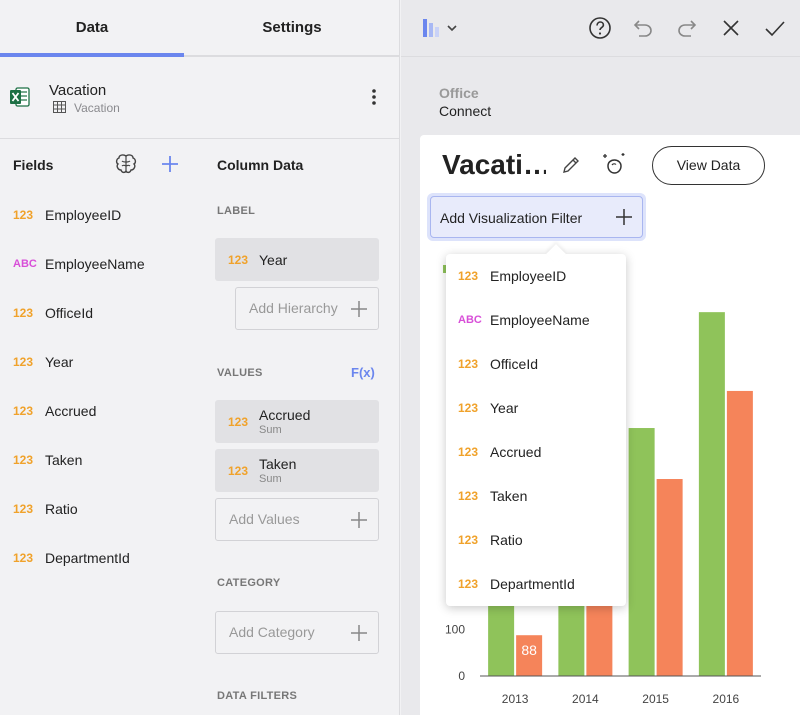 This screenshot has width=800, height=715. Describe the element at coordinates (98, 412) in the screenshot. I see `field-item-accrued: 123 Accrued` at that location.